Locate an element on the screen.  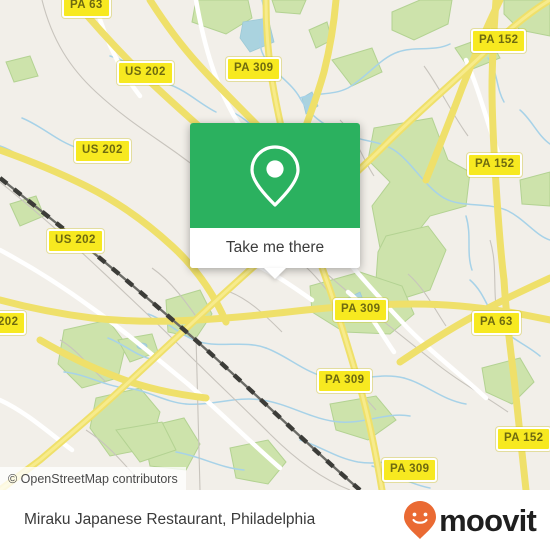
highway-shield-pa-63-north: PA 63 is located at coordinates (86, 9).